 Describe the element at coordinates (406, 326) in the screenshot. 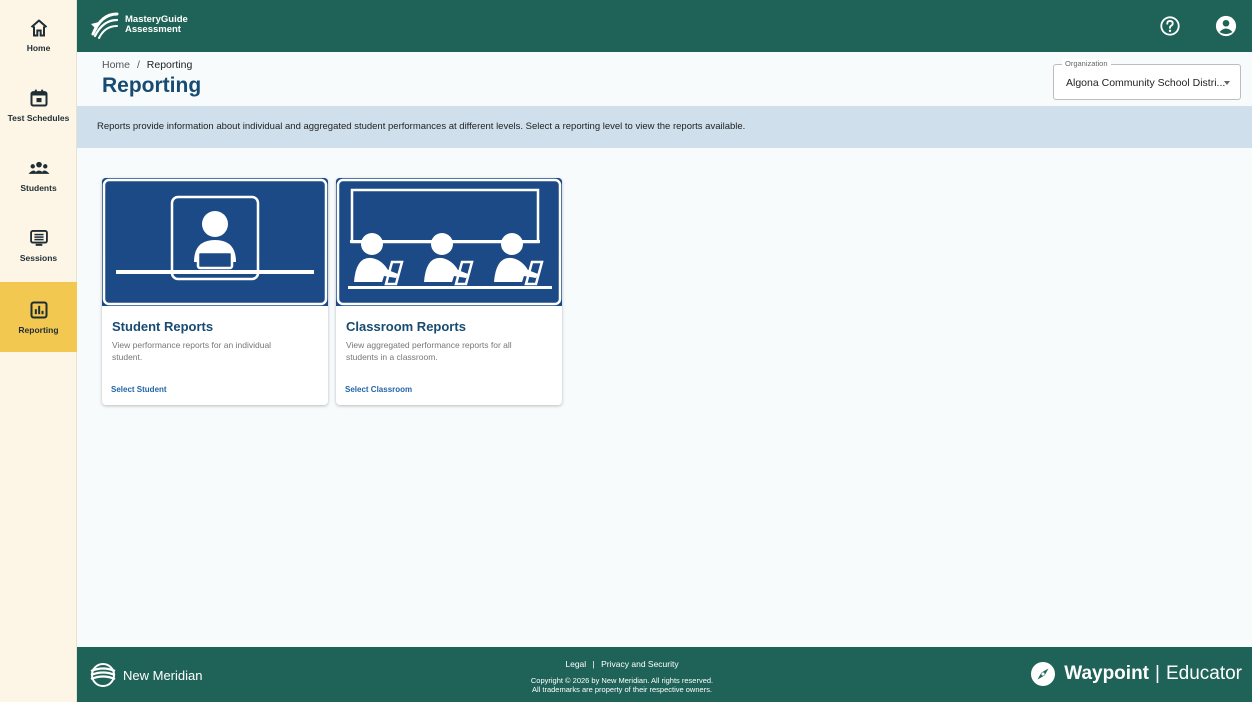

I see `card-title: Classroom Reports` at that location.